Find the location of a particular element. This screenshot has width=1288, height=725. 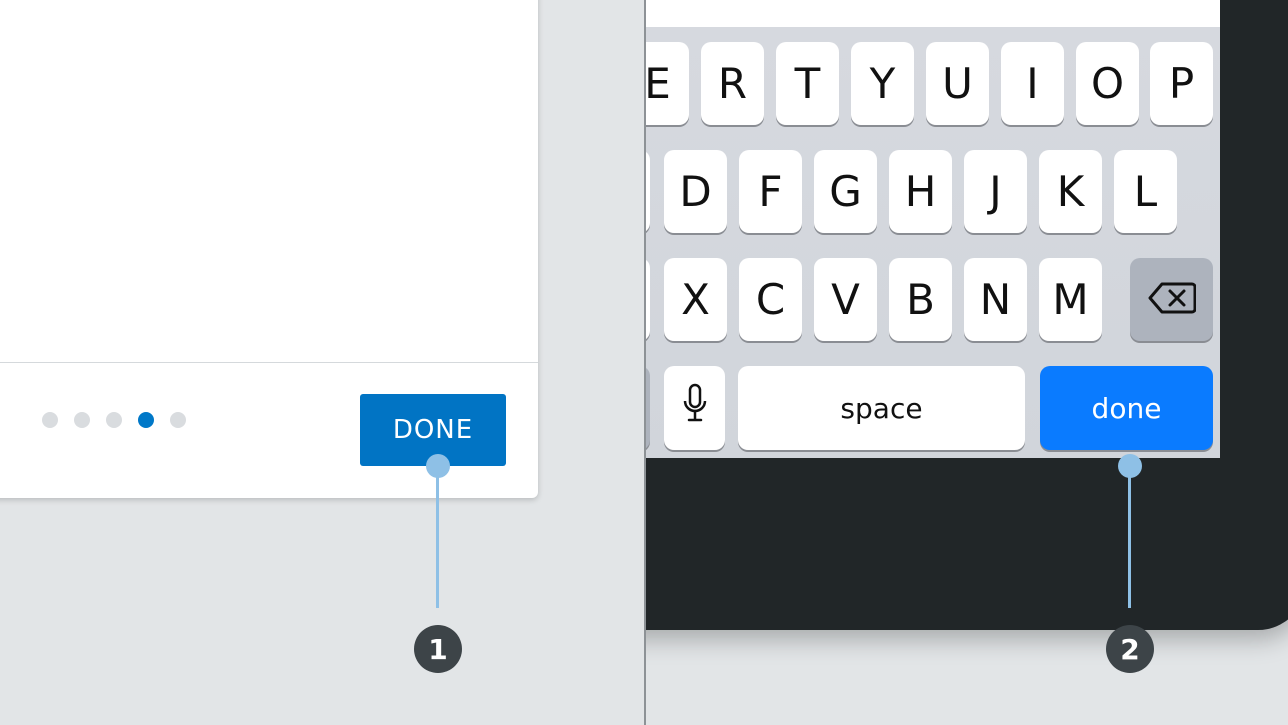

key: Y is located at coordinates (882, 83).